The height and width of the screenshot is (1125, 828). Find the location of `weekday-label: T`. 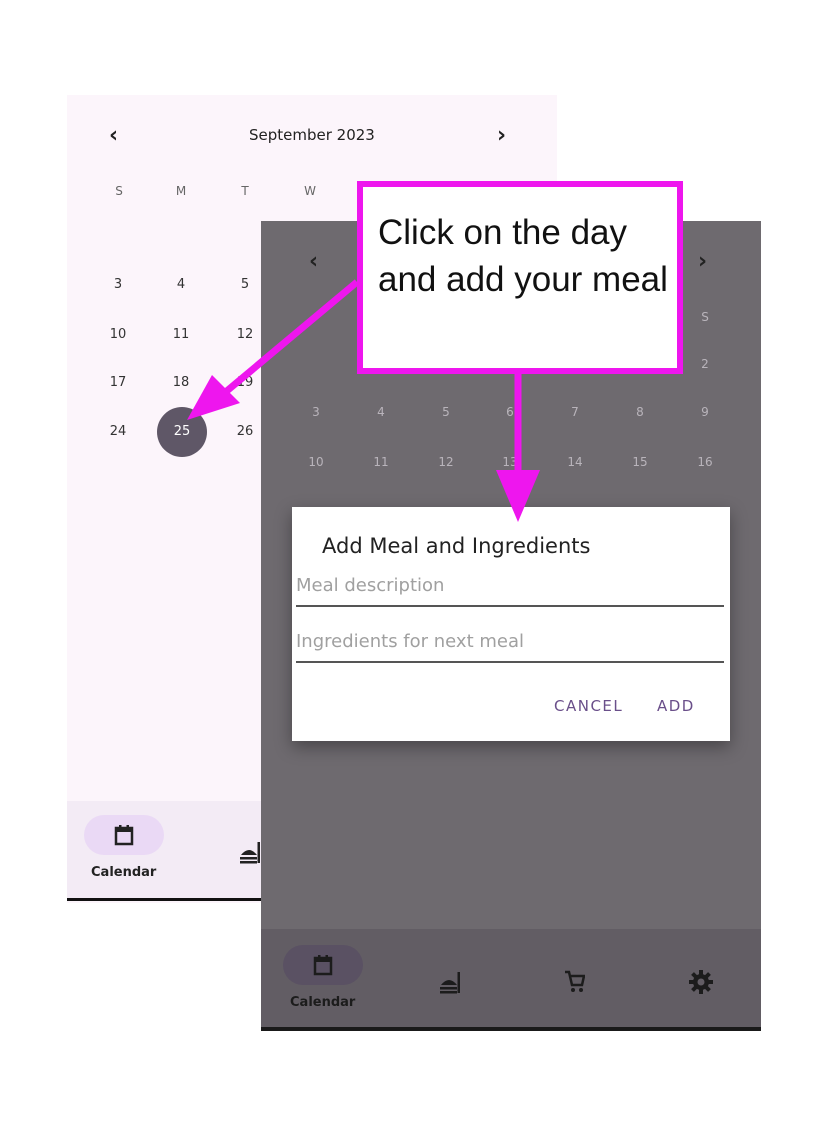

weekday-label: T is located at coordinates (245, 191).